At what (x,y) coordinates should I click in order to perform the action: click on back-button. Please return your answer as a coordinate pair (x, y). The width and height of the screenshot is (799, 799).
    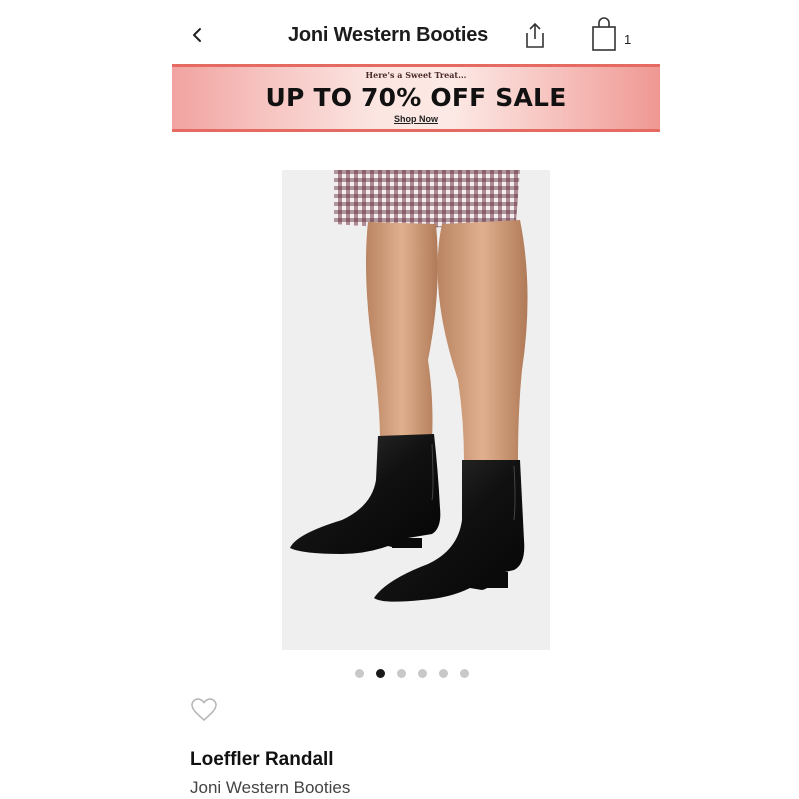
    Looking at the image, I should click on (198, 35).